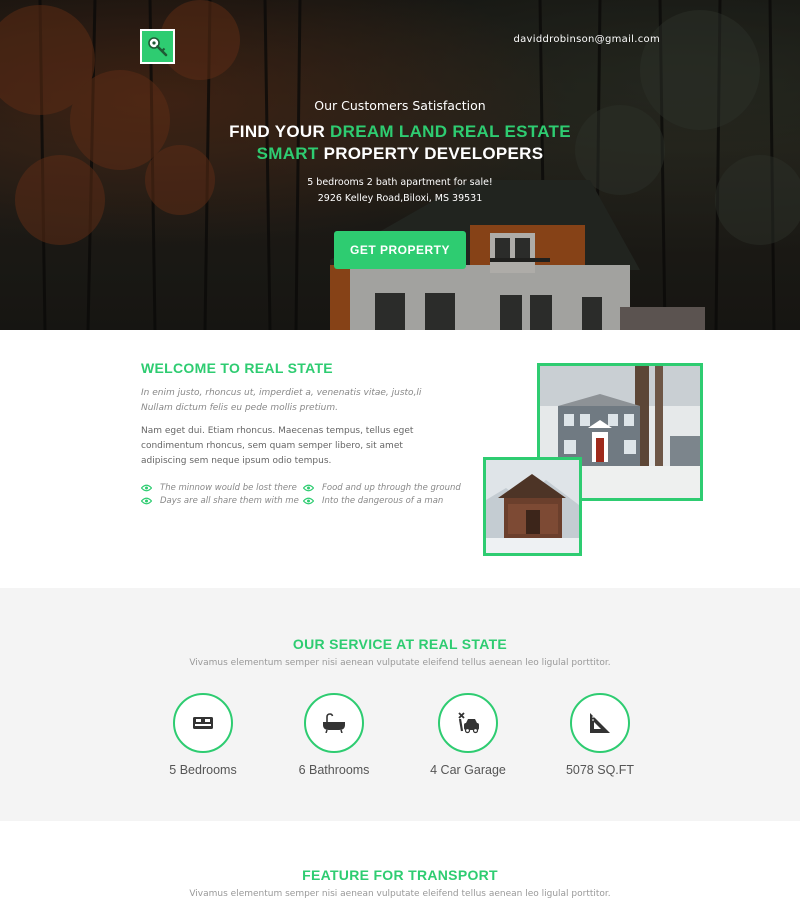 The image size is (800, 900). I want to click on checklist-text: Food and up through the ground, so click(391, 488).